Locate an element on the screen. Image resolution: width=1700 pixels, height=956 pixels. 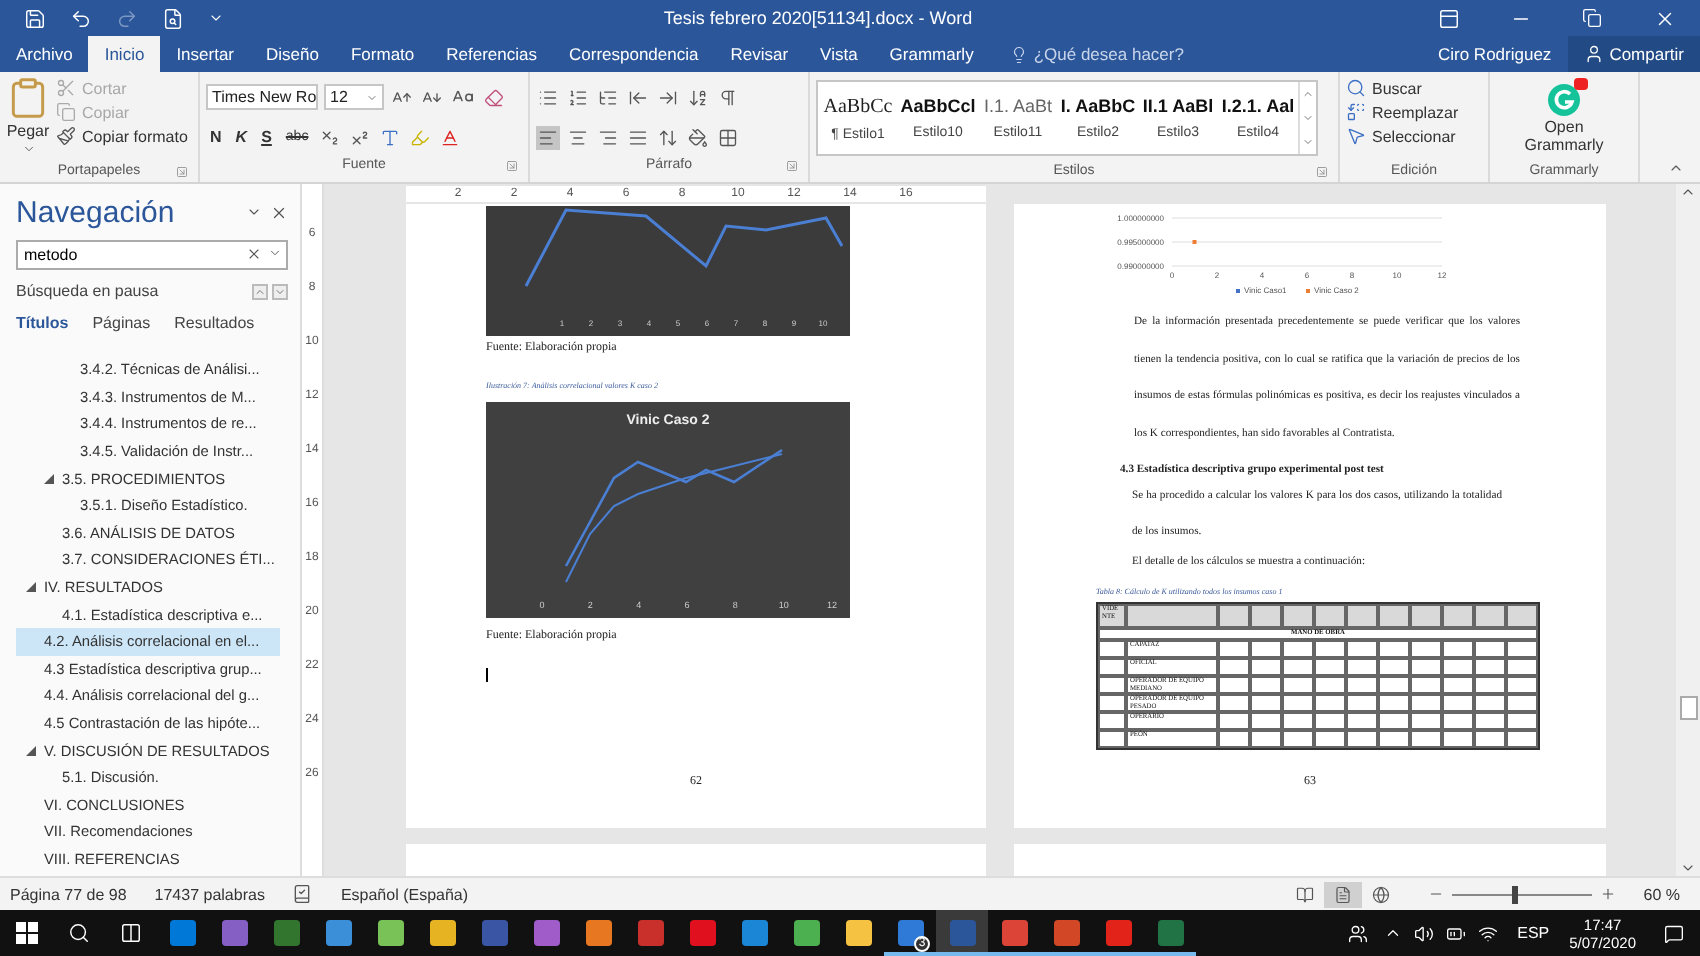
format-button: N is located at coordinates (216, 137).